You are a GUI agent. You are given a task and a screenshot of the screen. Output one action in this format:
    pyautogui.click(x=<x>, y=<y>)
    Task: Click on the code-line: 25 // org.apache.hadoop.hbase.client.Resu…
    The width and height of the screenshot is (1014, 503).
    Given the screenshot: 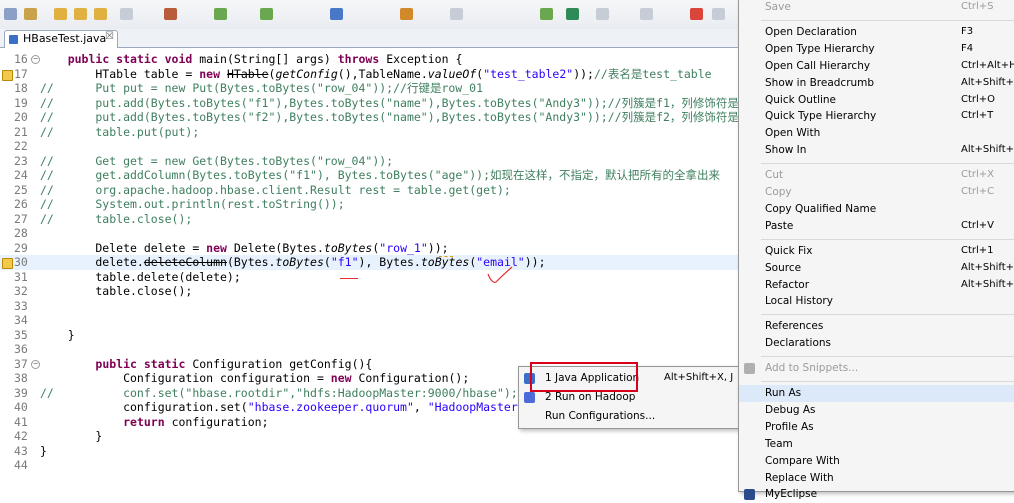 What is the action you would take?
    pyautogui.click(x=369, y=190)
    